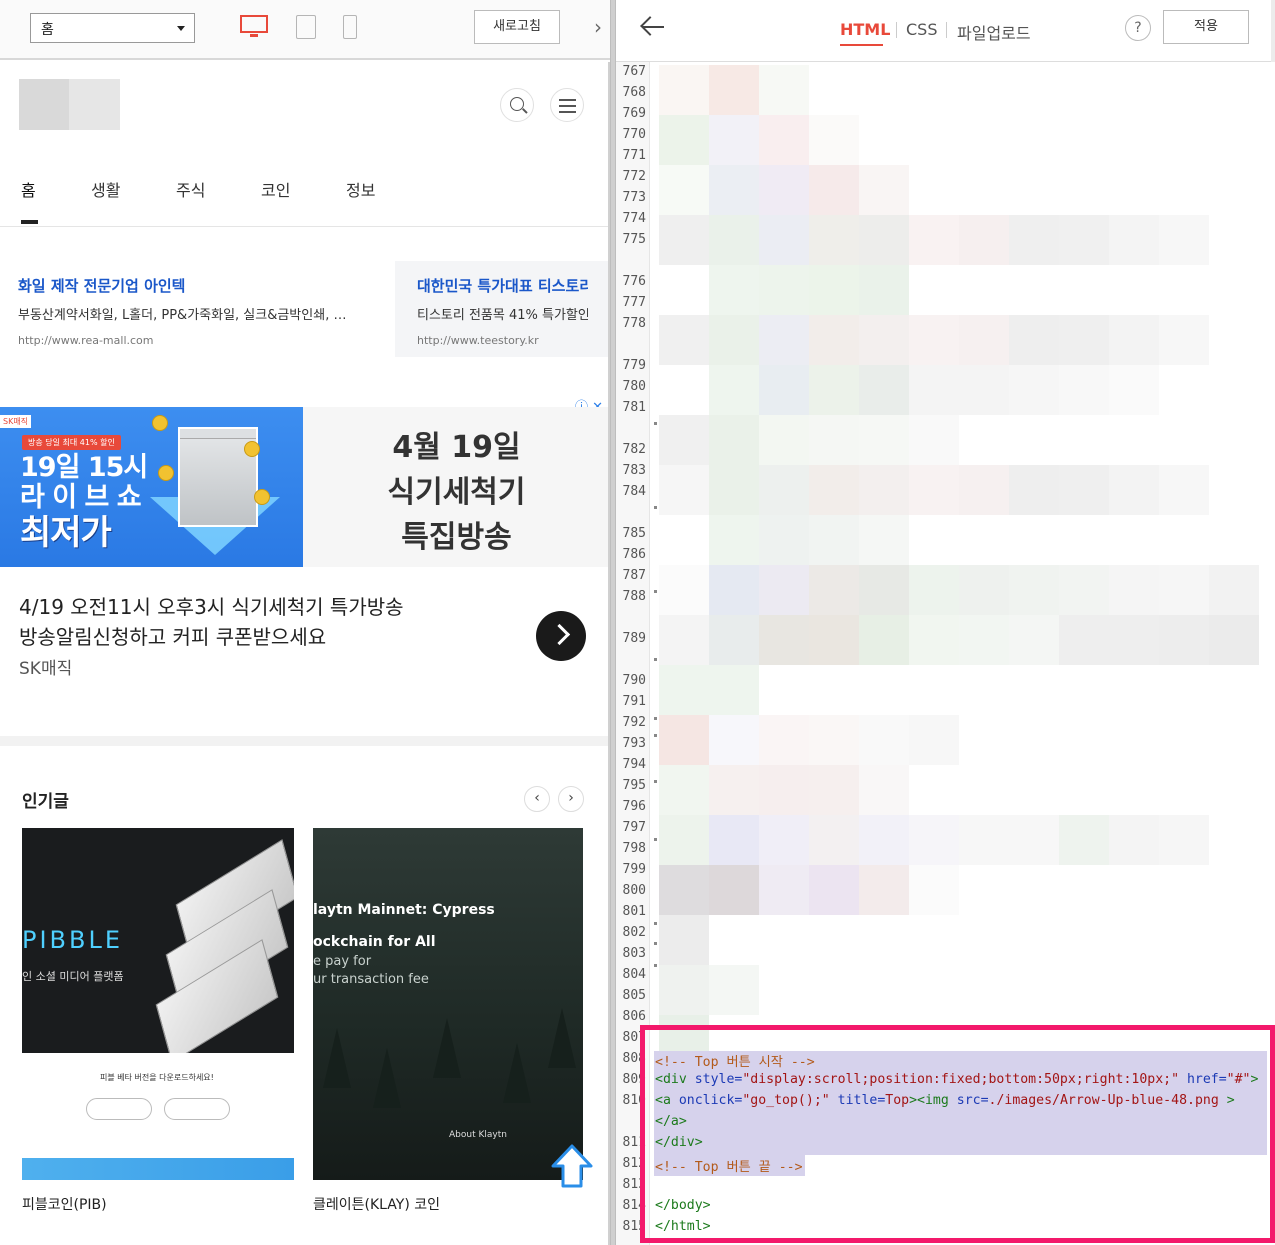 The image size is (1275, 1245). Describe the element at coordinates (634, 134) in the screenshot. I see `line-number: 770` at that location.